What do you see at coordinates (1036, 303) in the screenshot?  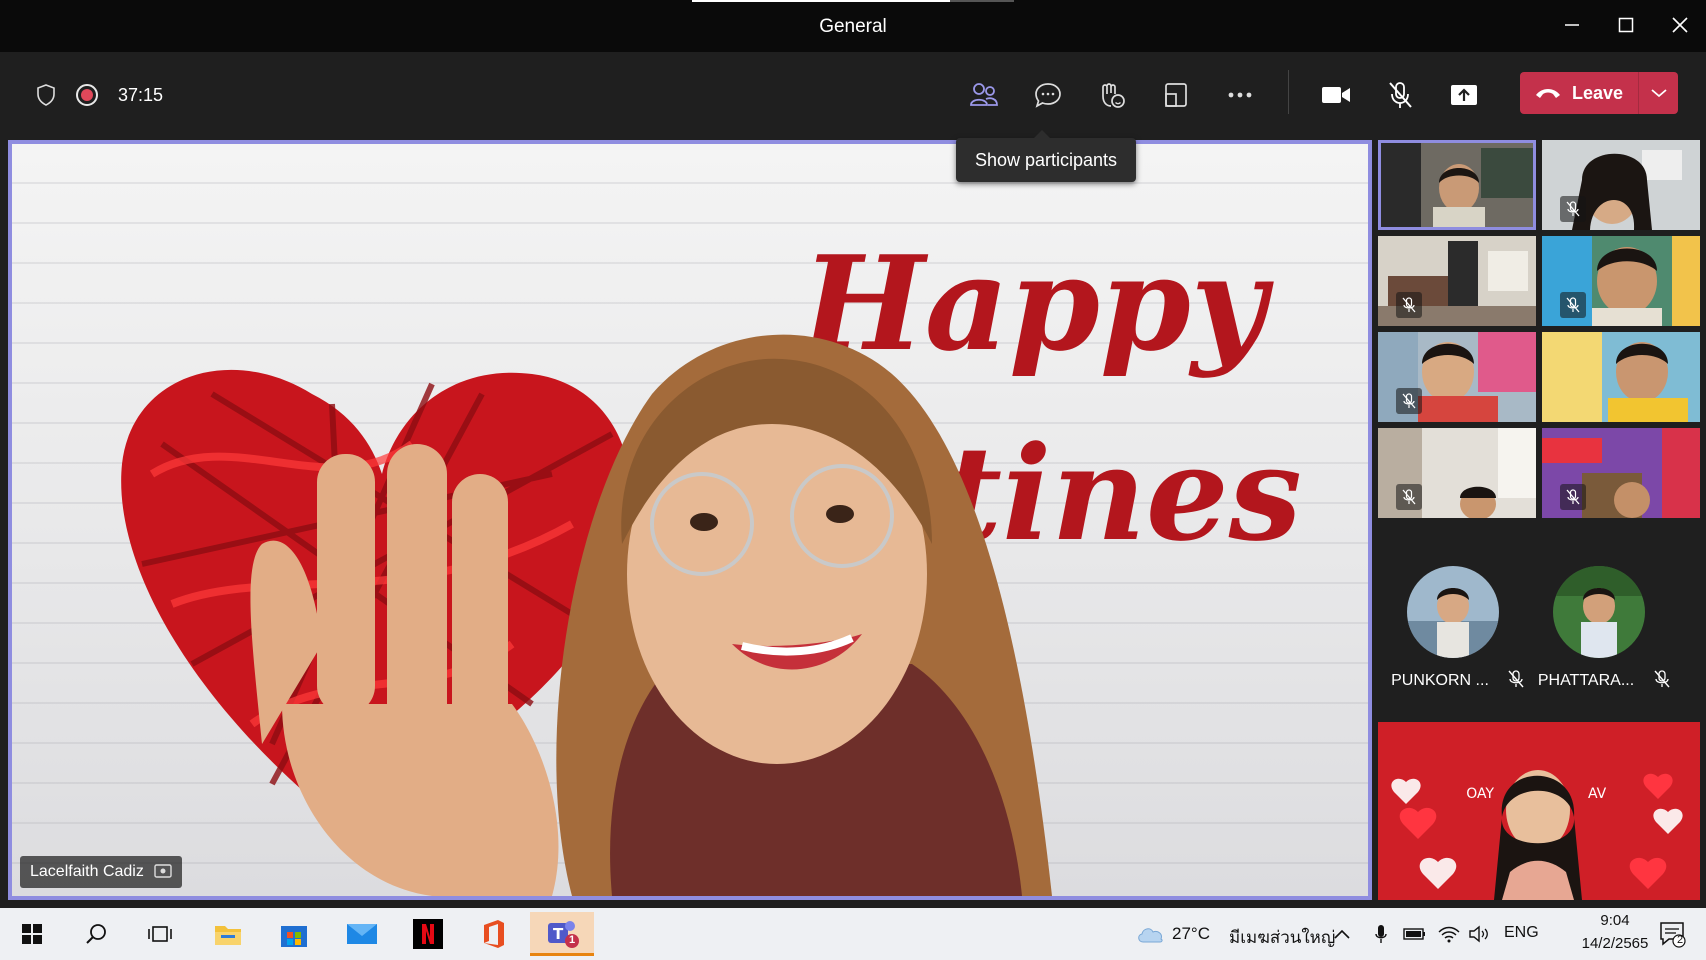 I see `backdrop-happy-text: Happy` at bounding box center [1036, 303].